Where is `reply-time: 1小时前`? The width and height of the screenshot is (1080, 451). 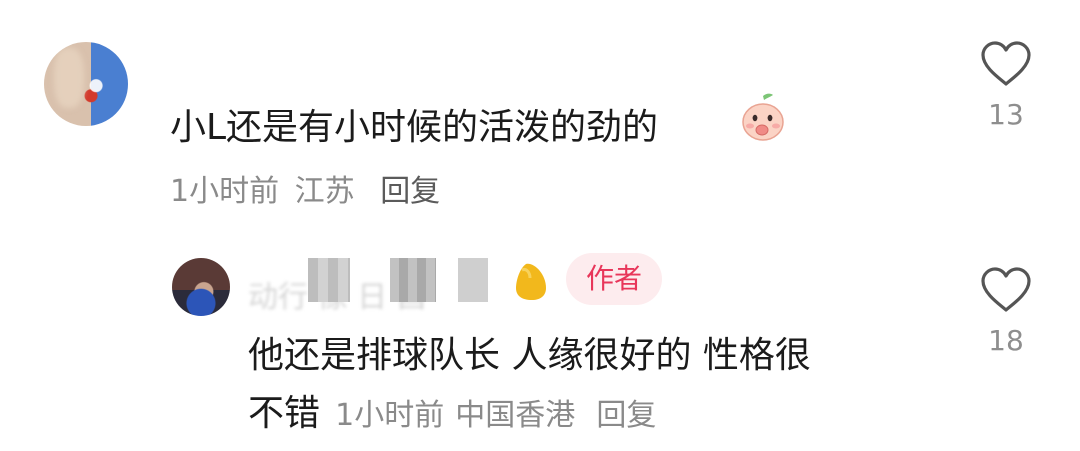
reply-time: 1小时前 is located at coordinates (390, 415).